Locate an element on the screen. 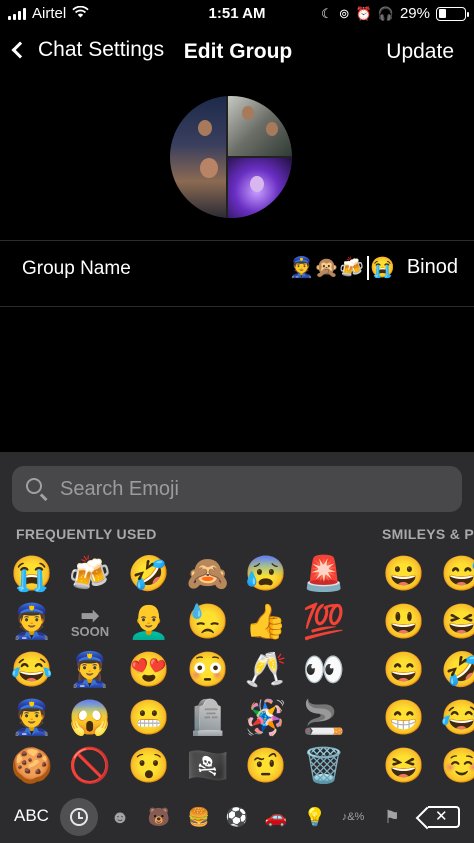  emoji-key: 😁 is located at coordinates (404, 718).